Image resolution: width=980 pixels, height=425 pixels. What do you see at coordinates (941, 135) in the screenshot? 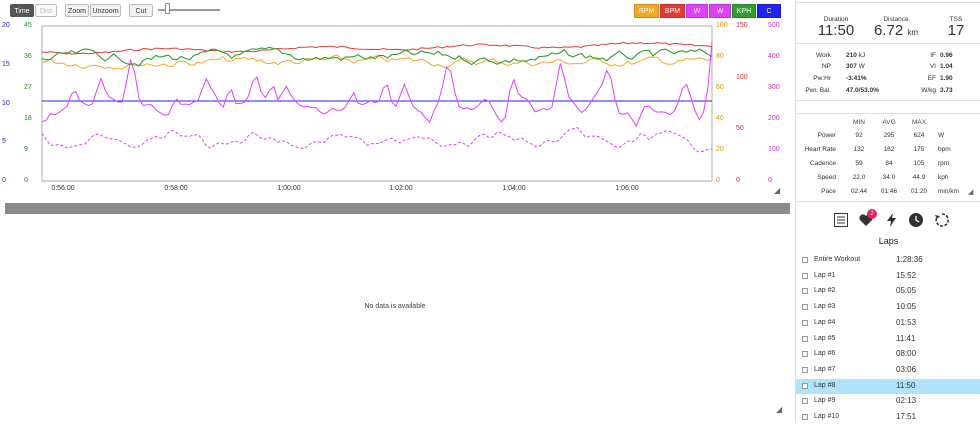
I see `stats-unit: W` at bounding box center [941, 135].